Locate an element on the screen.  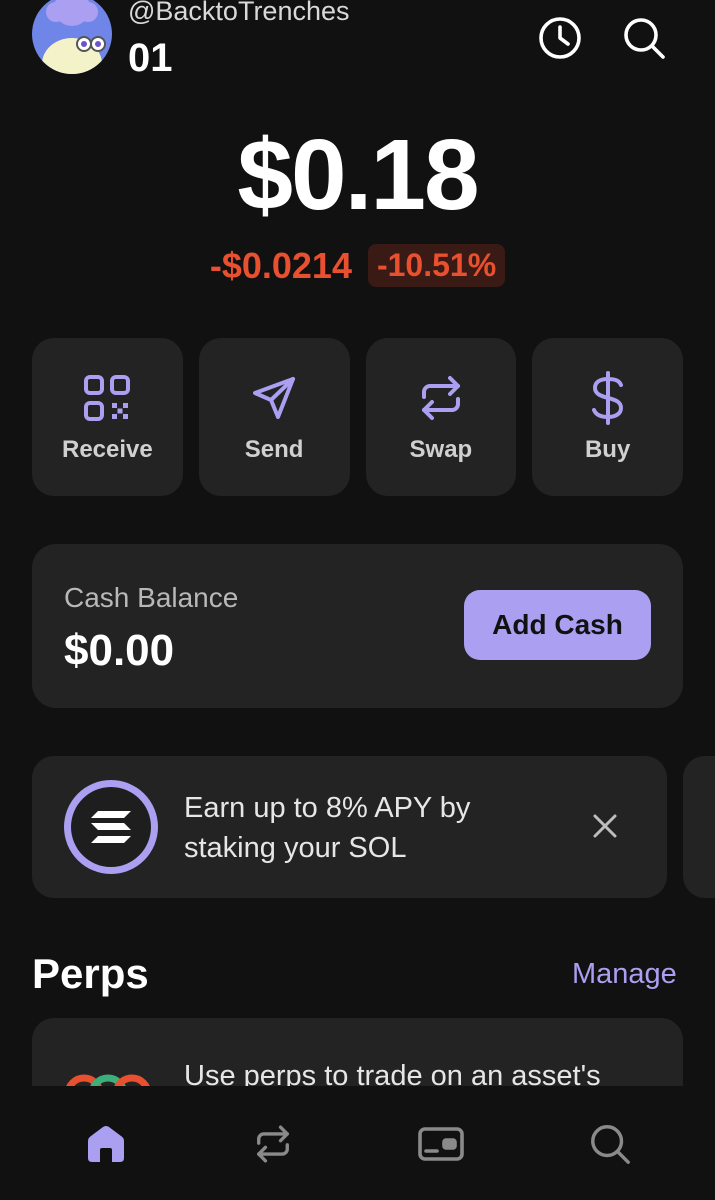
buy-button: Buy is located at coordinates (607, 417).